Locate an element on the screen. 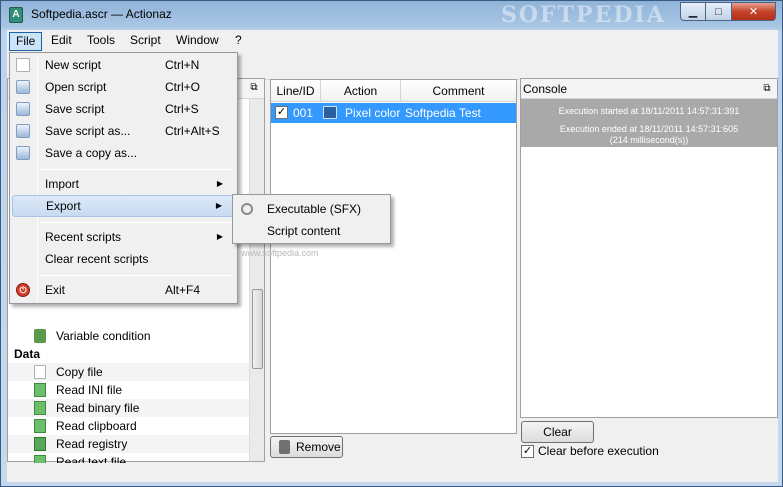 The height and width of the screenshot is (487, 783). menu-label: Import is located at coordinates (62, 184).